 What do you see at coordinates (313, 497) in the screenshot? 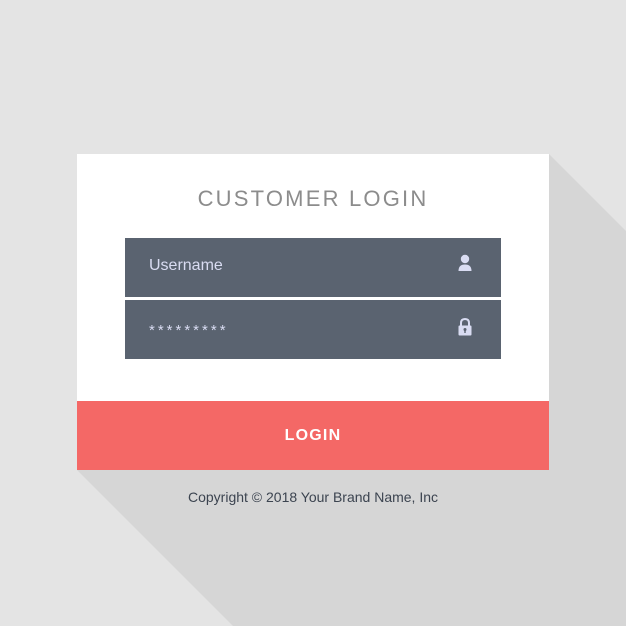
I see `copyright-text: Copyright © 2018 Your Brand Name, Inc` at bounding box center [313, 497].